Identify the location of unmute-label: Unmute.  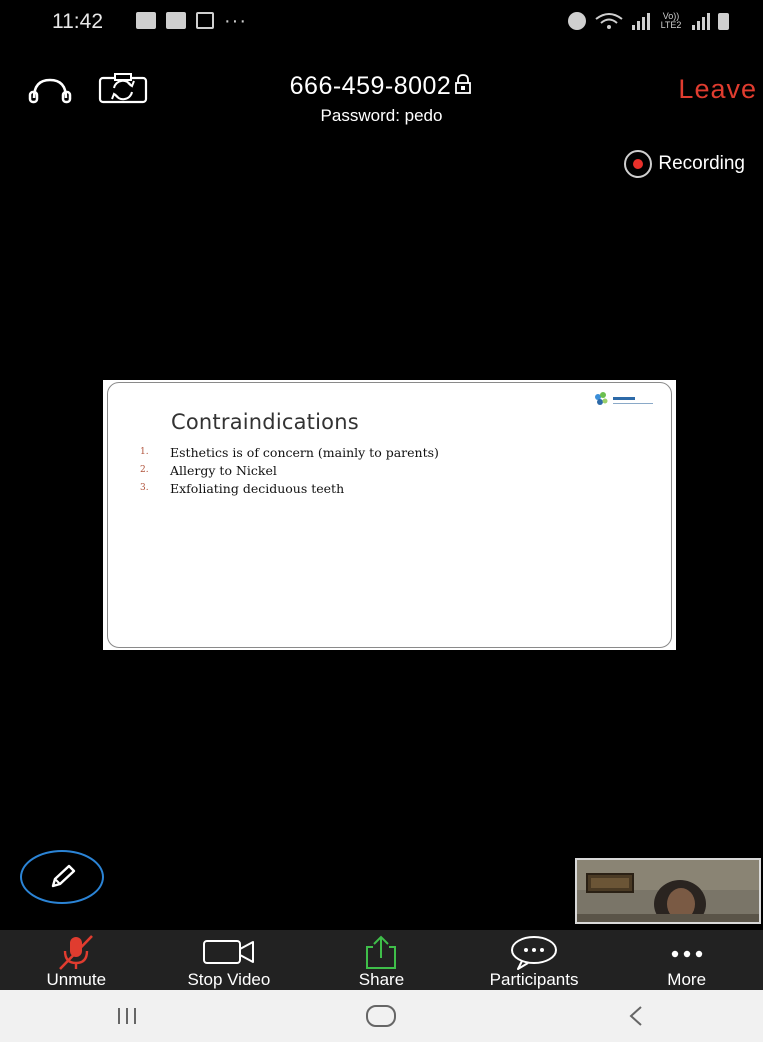
(76, 979).